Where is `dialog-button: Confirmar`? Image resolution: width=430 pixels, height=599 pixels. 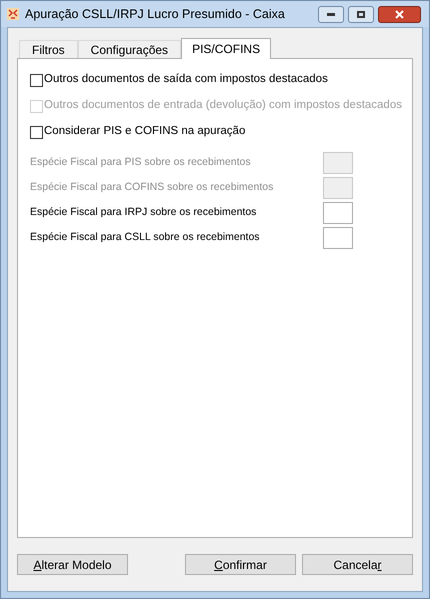
dialog-button: Confirmar is located at coordinates (240, 564).